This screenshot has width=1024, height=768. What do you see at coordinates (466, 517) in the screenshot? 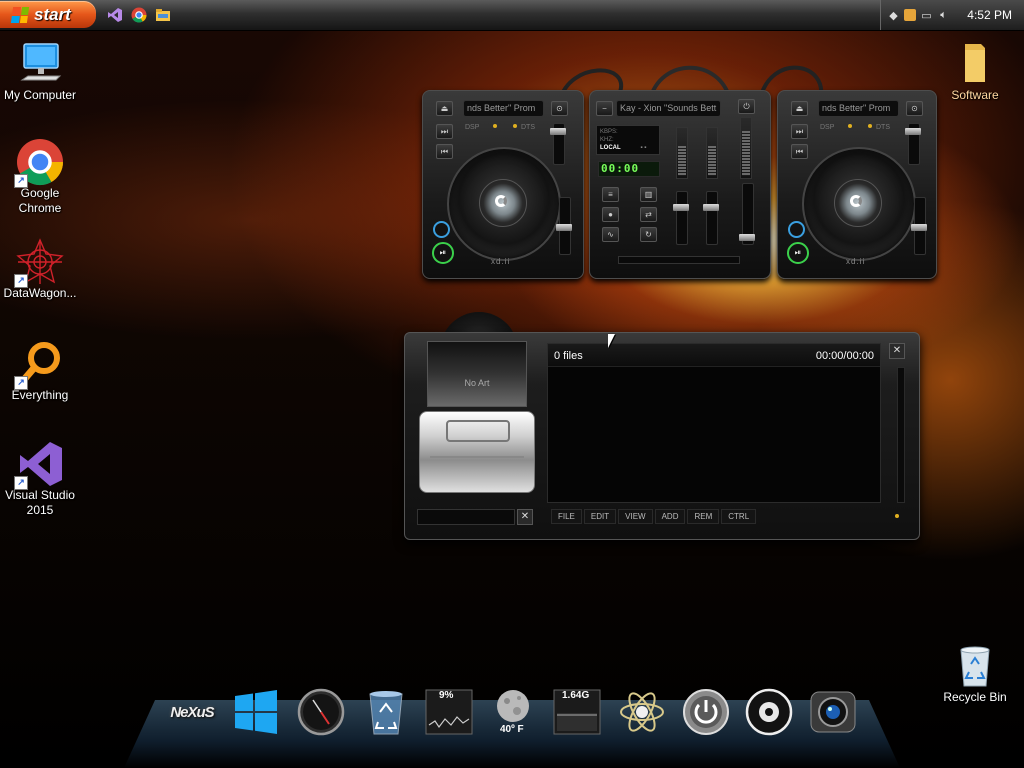
I see `search-input` at bounding box center [466, 517].